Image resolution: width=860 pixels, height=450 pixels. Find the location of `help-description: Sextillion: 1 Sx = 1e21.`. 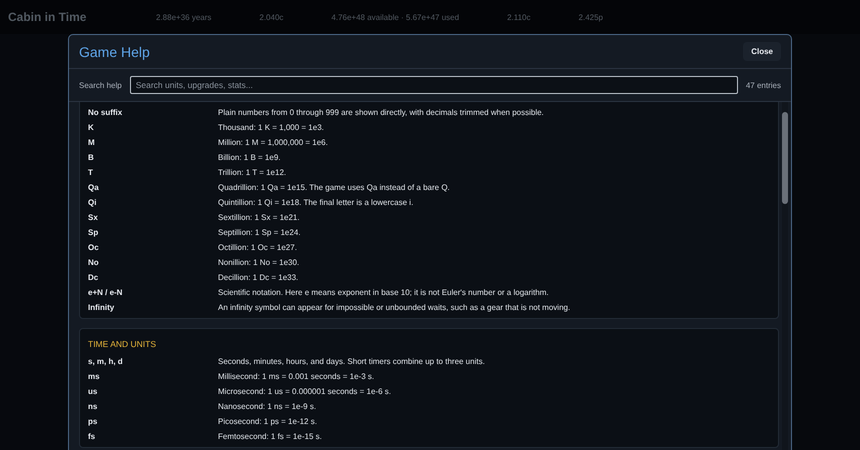

help-description: Sextillion: 1 Sx = 1e21. is located at coordinates (259, 217).